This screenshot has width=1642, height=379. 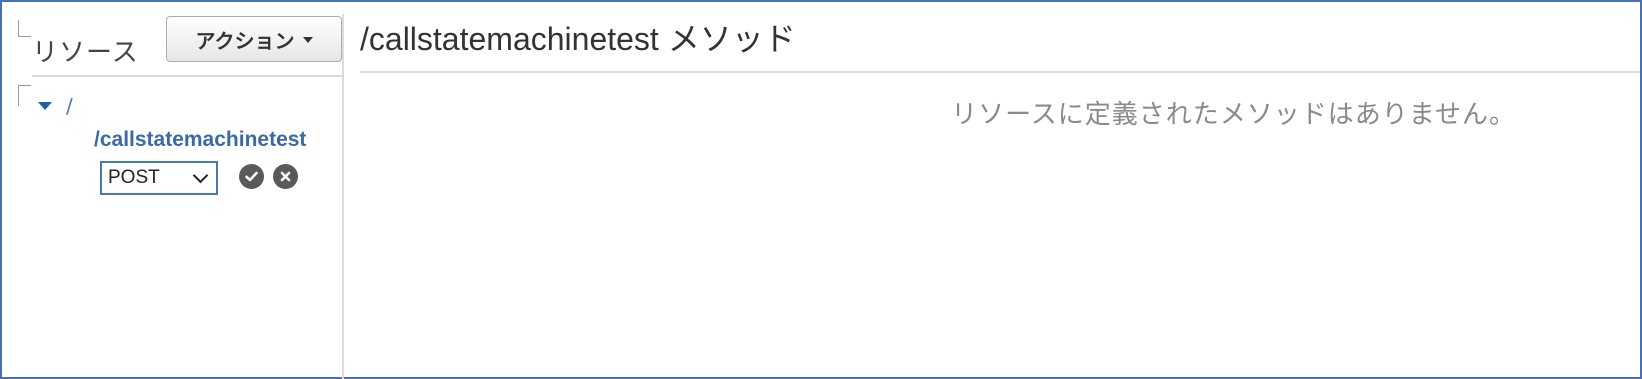 What do you see at coordinates (1000, 72) in the screenshot?
I see `title-divider` at bounding box center [1000, 72].